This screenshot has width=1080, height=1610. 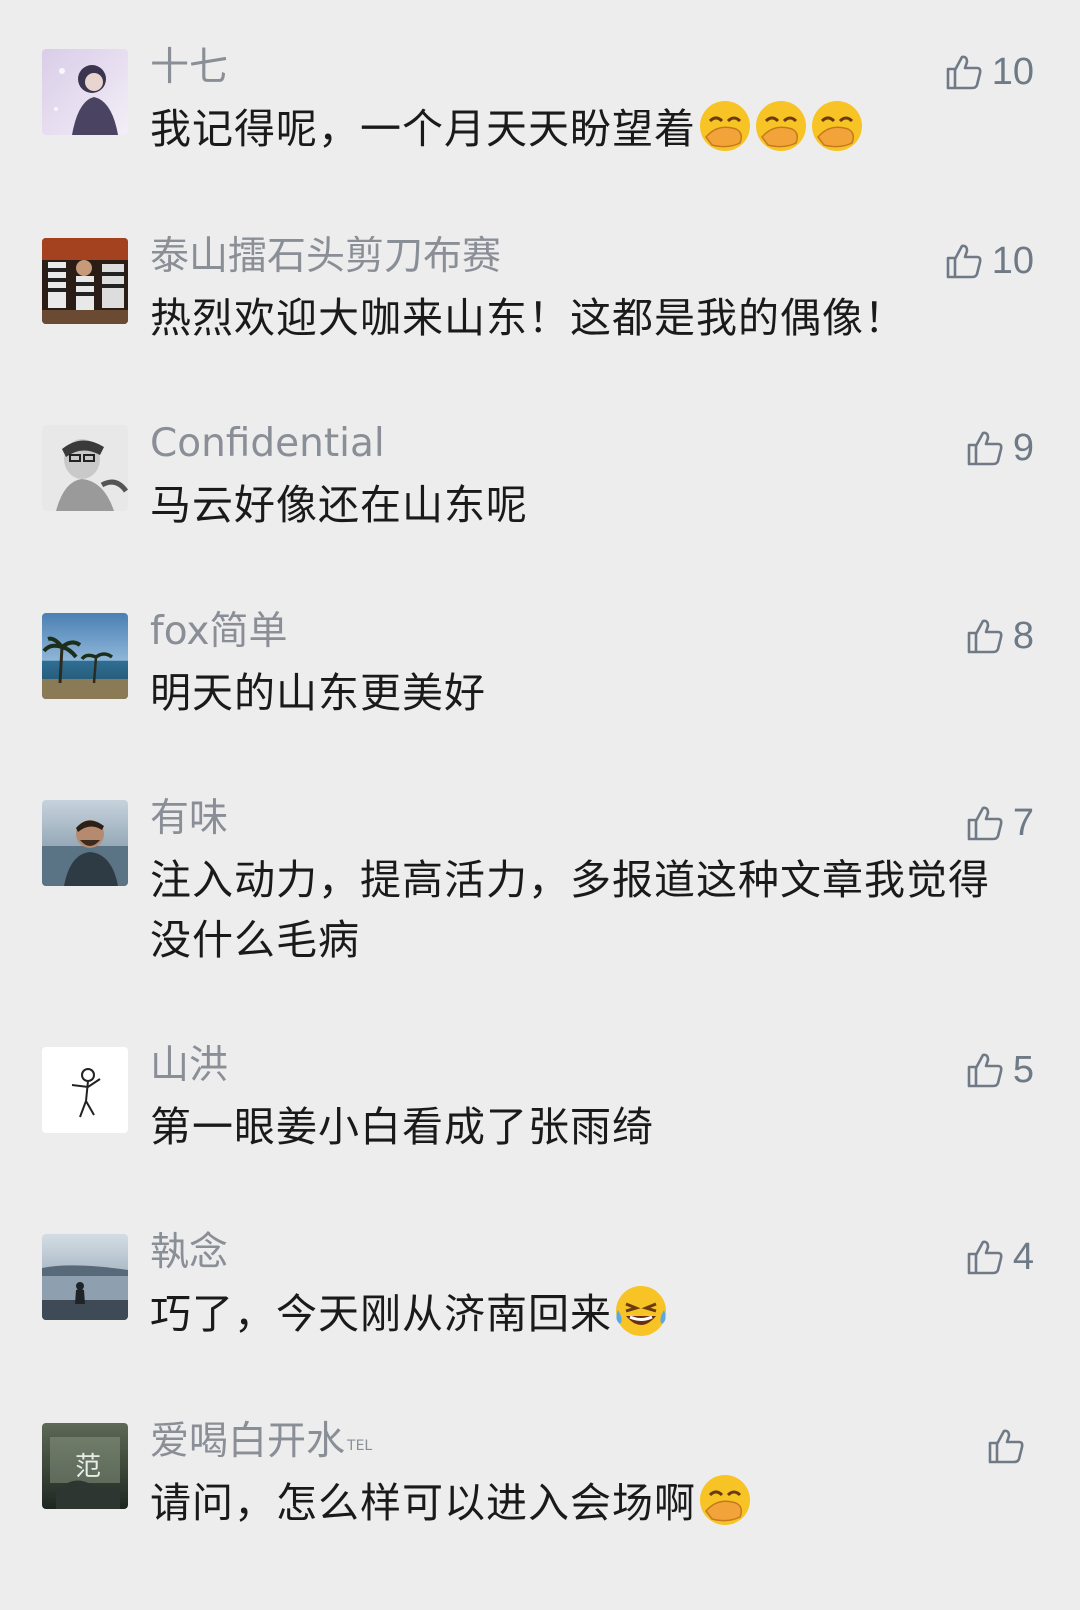 What do you see at coordinates (402, 1127) in the screenshot?
I see `comment-text: 第一眼姜小白看成了张雨绮` at bounding box center [402, 1127].